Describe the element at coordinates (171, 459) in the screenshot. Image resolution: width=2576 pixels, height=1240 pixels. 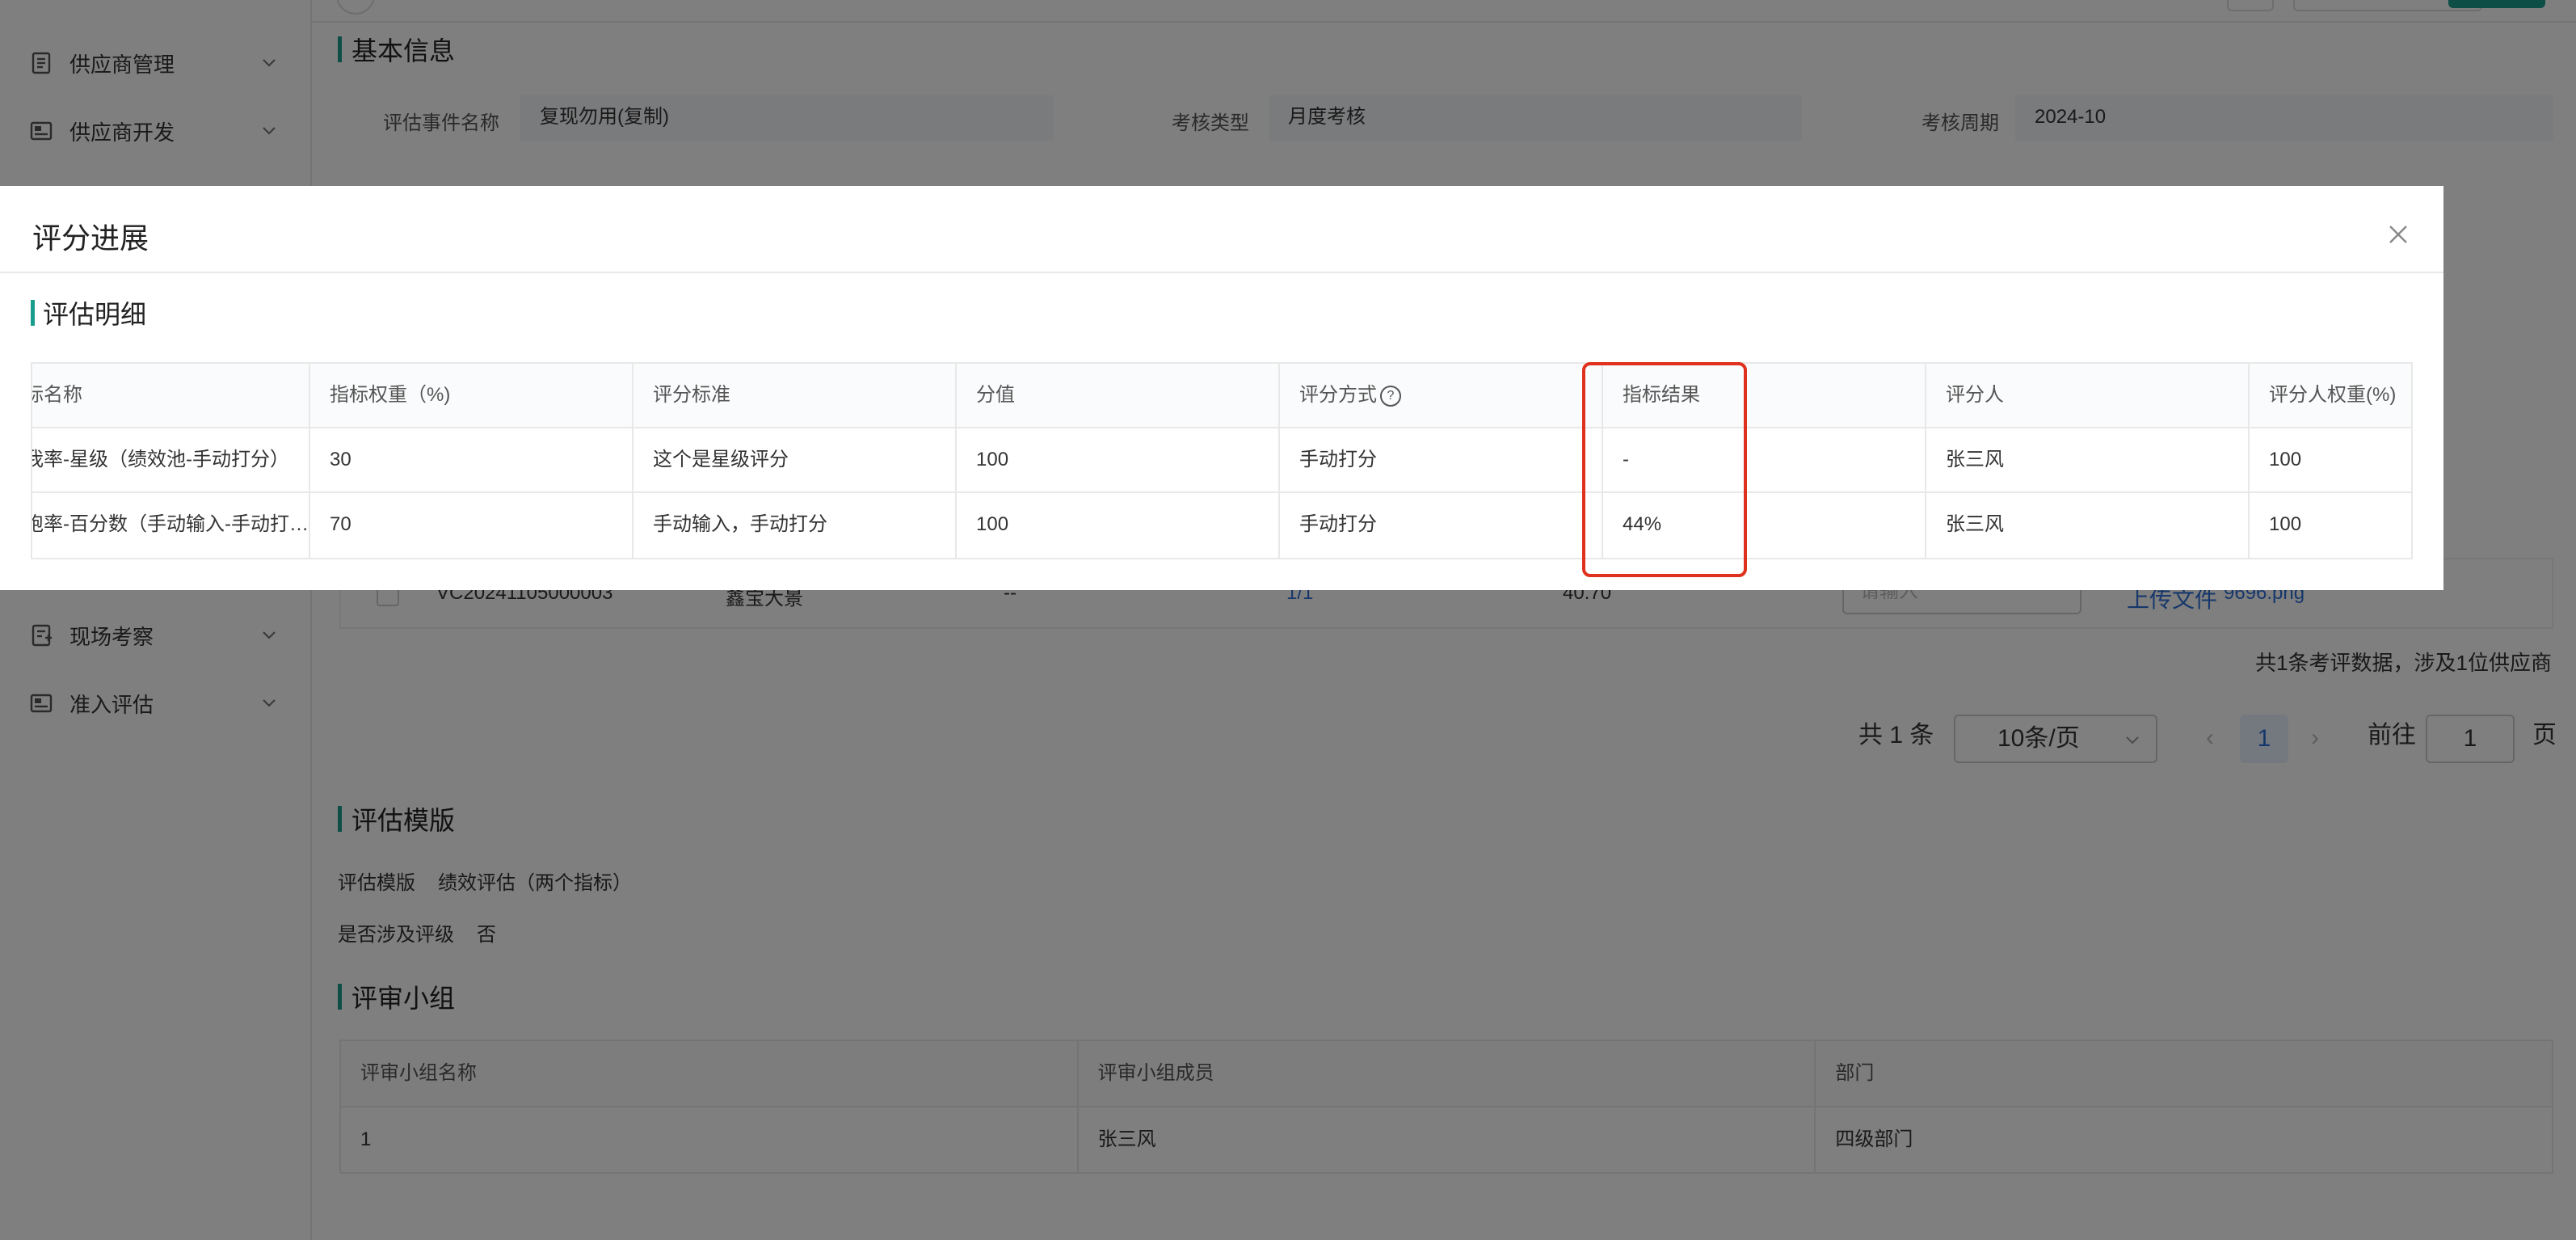
I see `indicator-name-cell: 我率-星级（绩效池-手动打分）` at that location.